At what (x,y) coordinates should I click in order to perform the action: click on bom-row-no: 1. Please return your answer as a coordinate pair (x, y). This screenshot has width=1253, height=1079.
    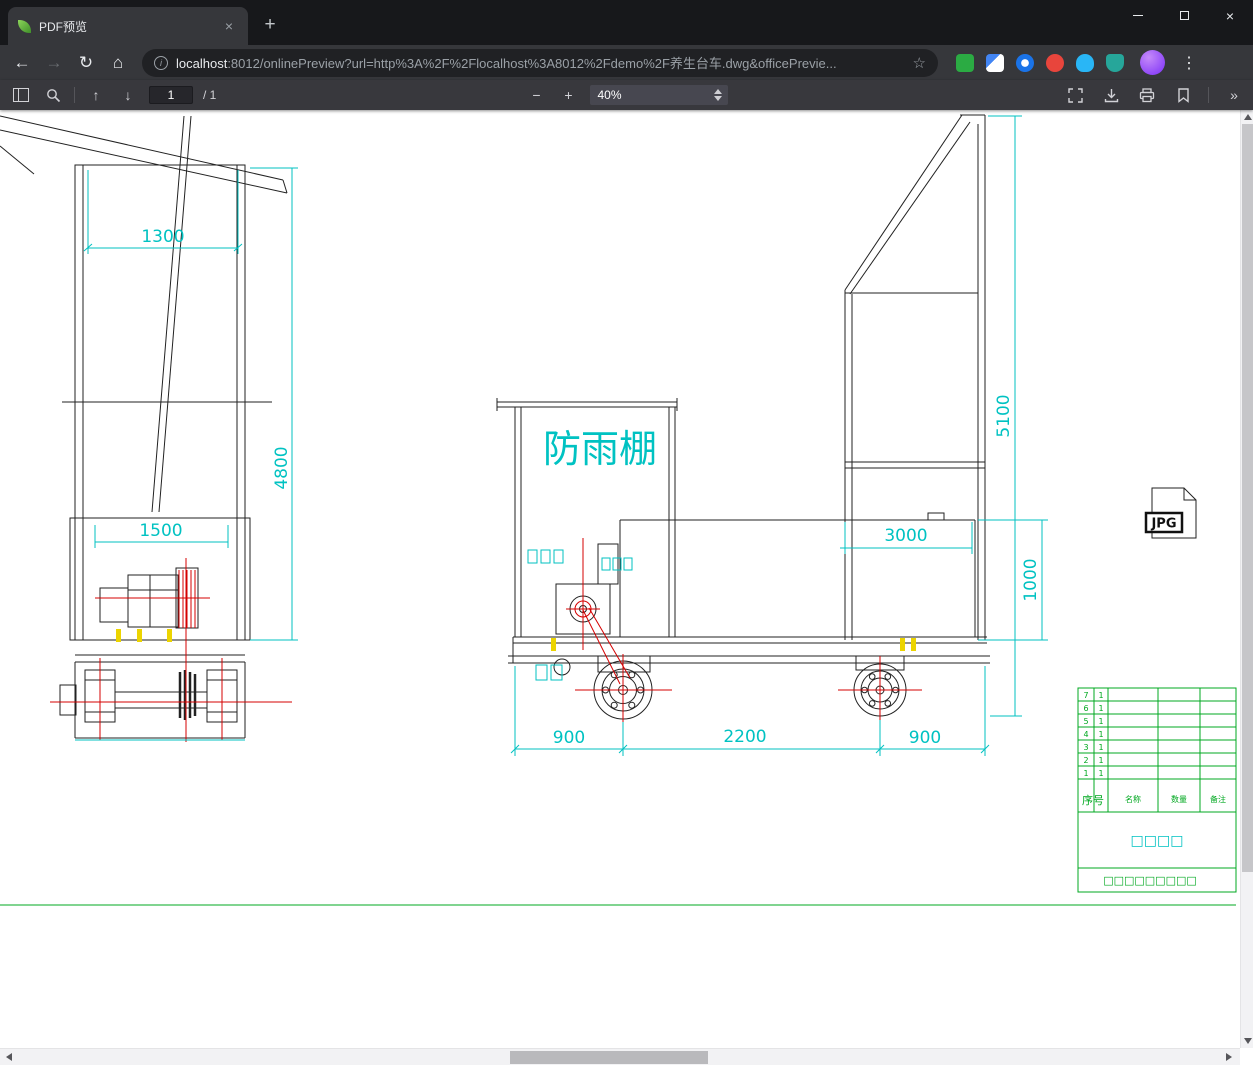
    Looking at the image, I should click on (1085, 773).